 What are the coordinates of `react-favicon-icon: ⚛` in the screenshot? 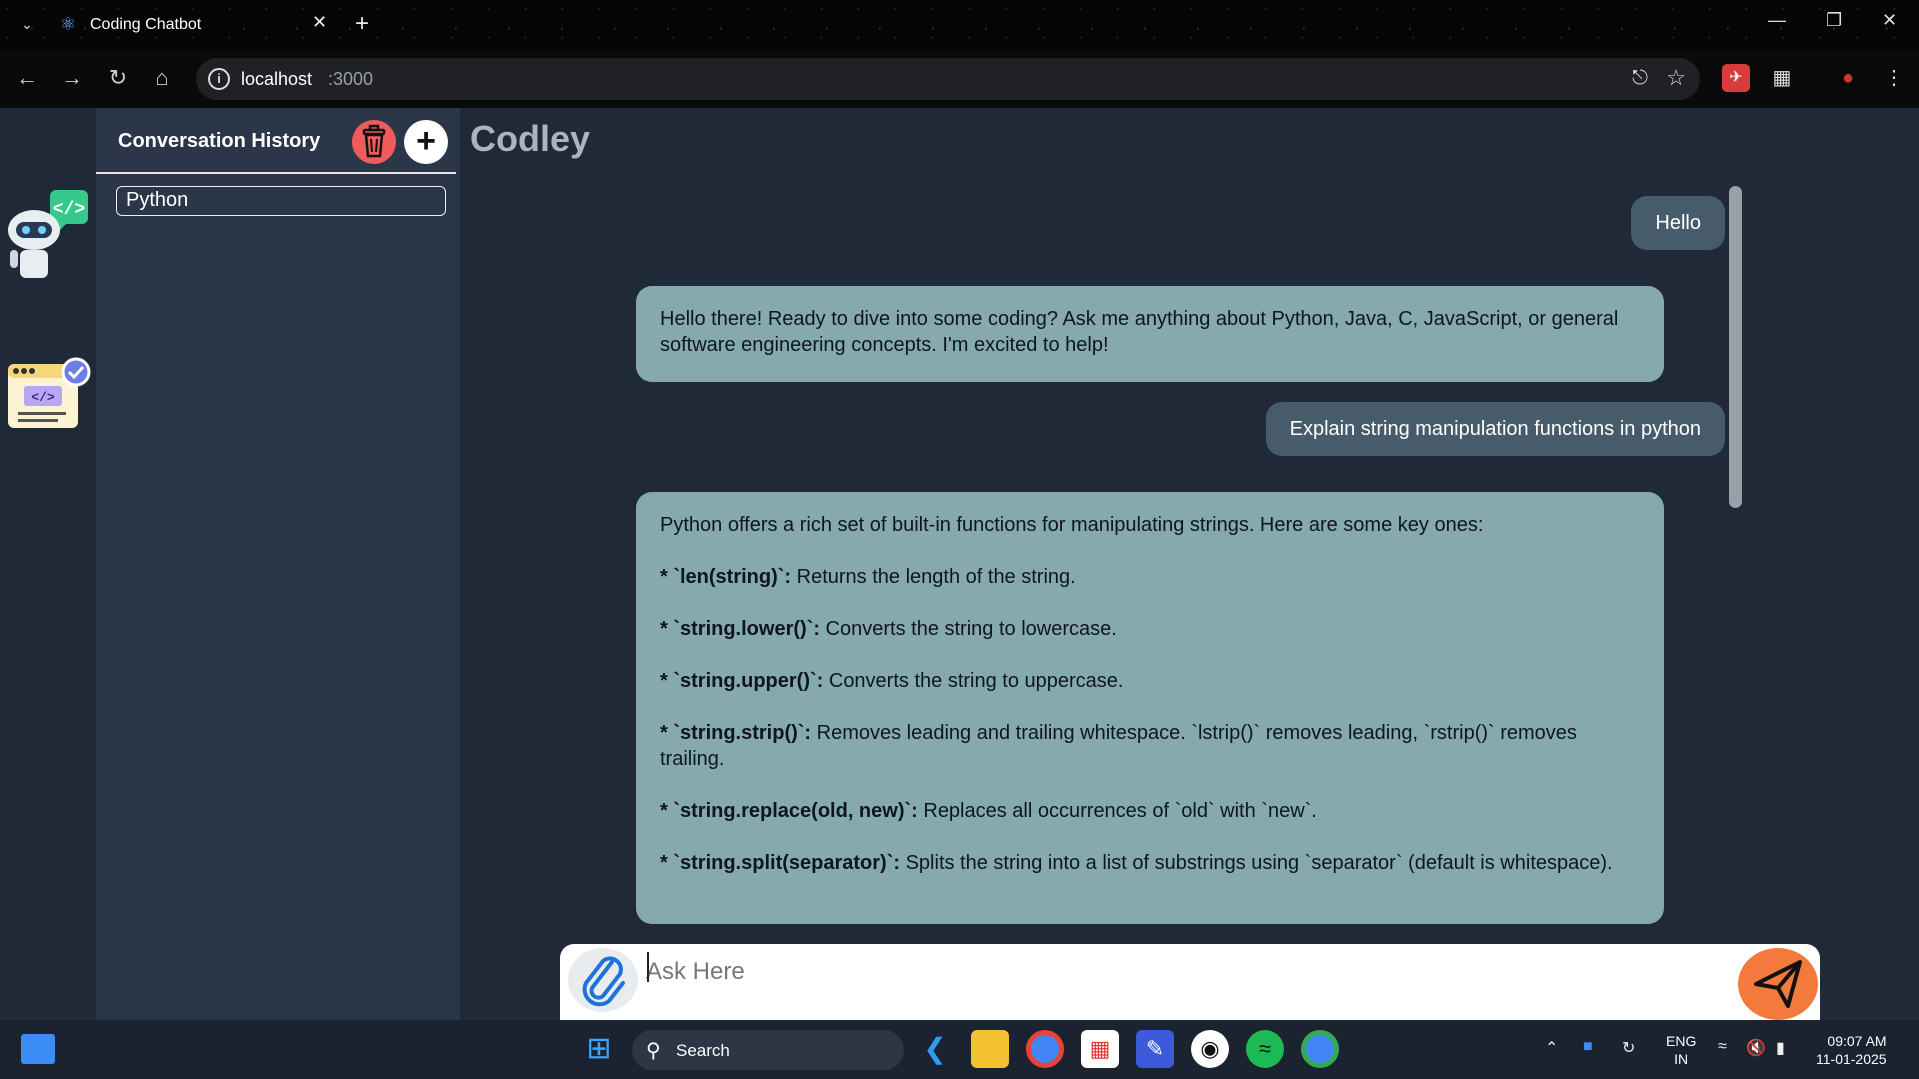 It's located at (68, 24).